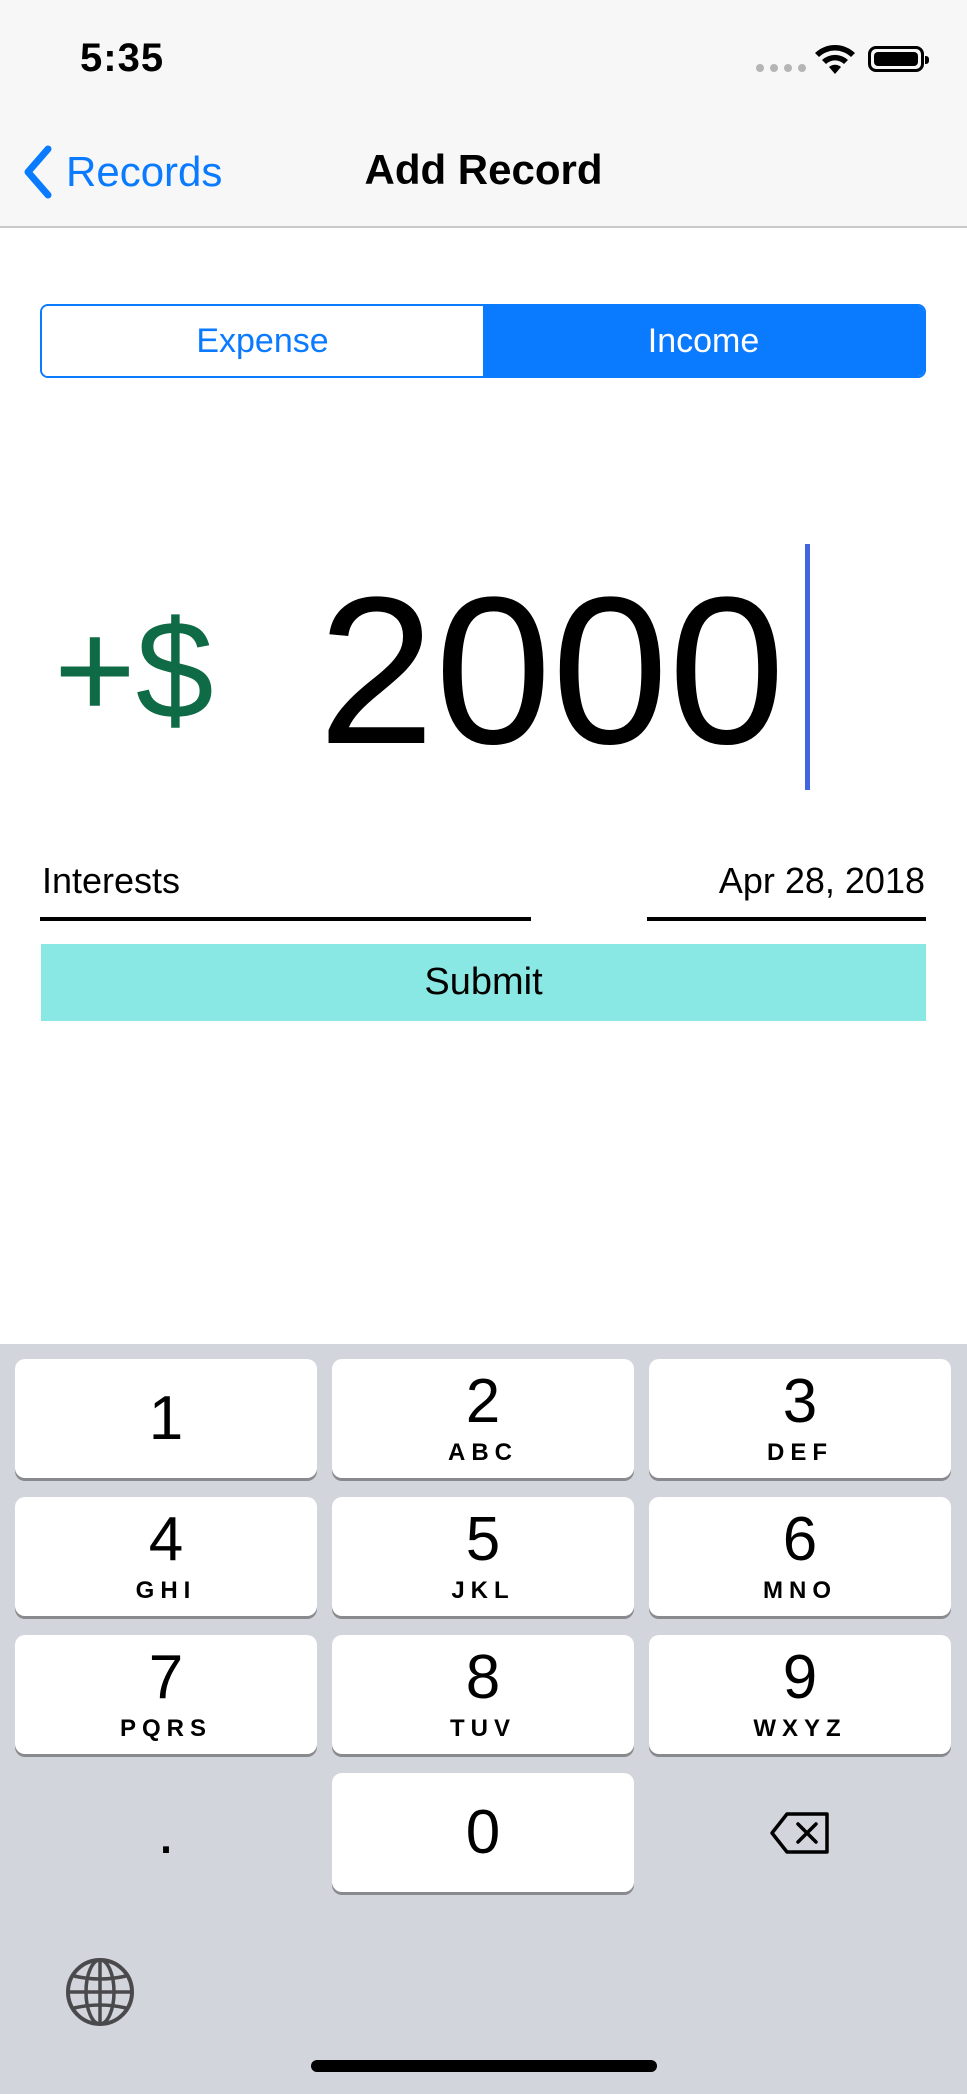 Image resolution: width=967 pixels, height=2094 pixels. Describe the element at coordinates (551, 671) in the screenshot. I see `amount-input: 2000` at that location.